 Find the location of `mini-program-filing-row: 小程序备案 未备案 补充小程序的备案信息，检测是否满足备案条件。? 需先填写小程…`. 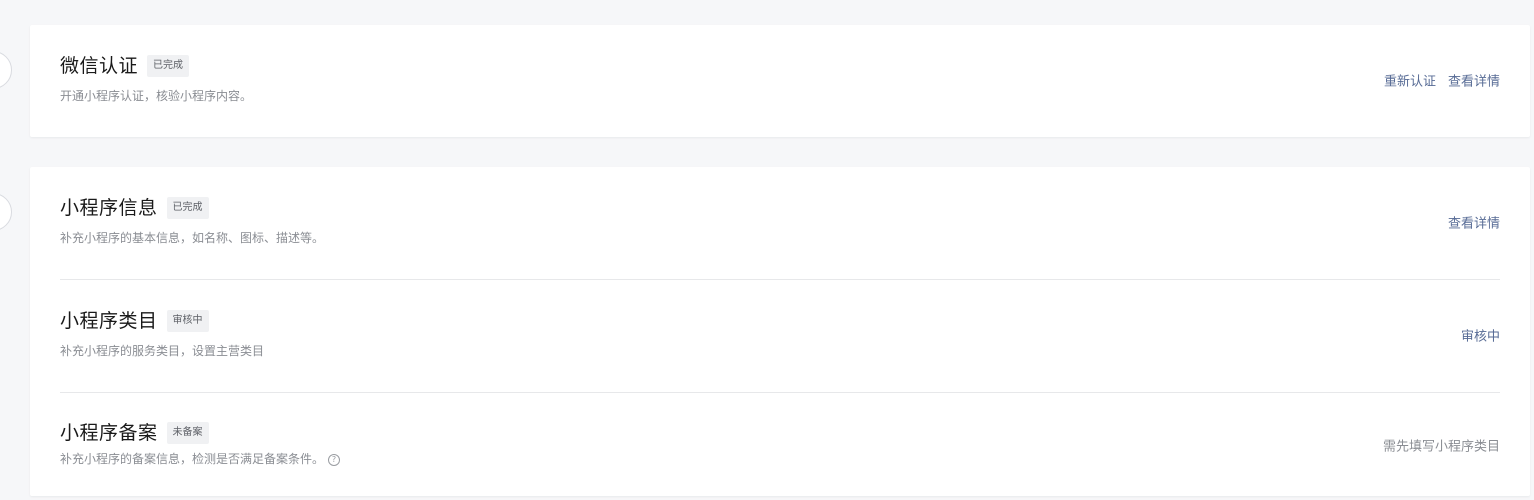

mini-program-filing-row: 小程序备案 未备案 补充小程序的备案信息，检测是否满足备案条件。? 需先填写小程… is located at coordinates (780, 444).